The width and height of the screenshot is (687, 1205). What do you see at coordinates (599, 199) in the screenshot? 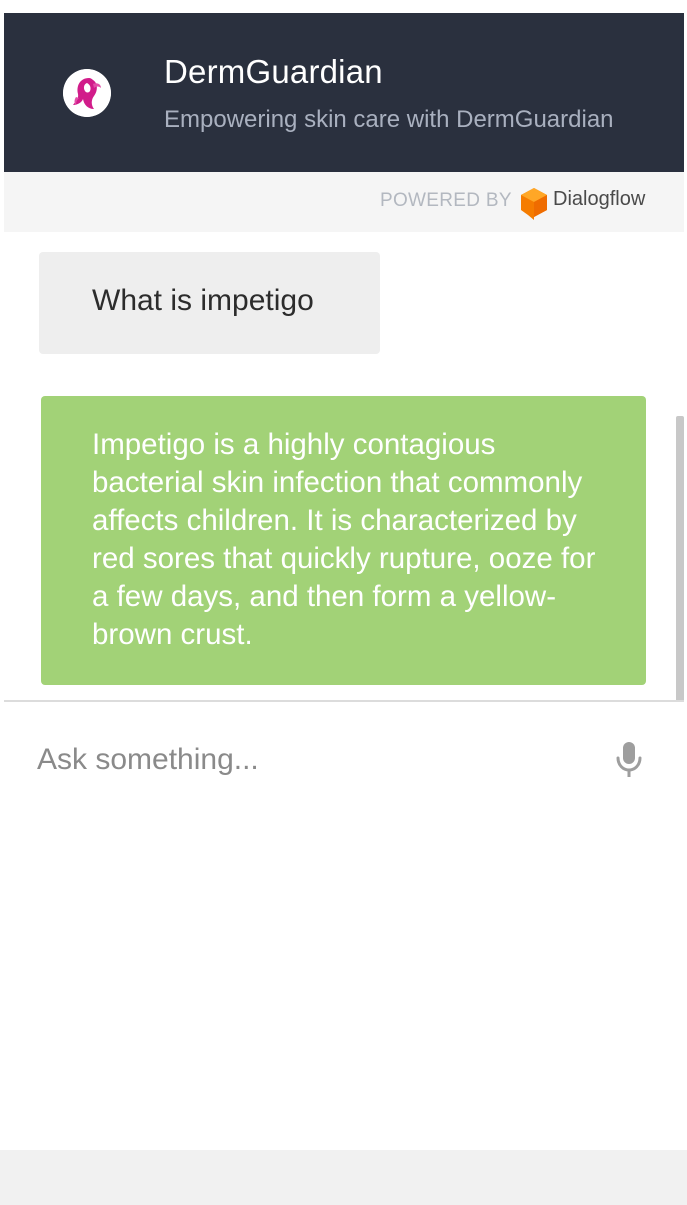
I see `dialogflow-brand-label: Dialogflow` at bounding box center [599, 199].